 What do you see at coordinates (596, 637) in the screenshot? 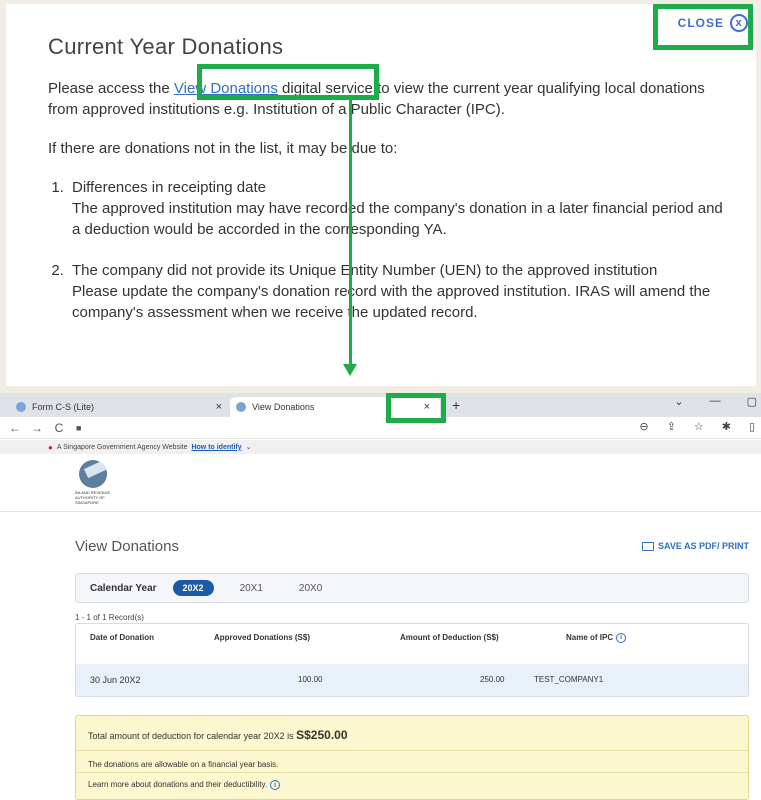
I see `column-header-ipc: Name of IPC i` at bounding box center [596, 637].